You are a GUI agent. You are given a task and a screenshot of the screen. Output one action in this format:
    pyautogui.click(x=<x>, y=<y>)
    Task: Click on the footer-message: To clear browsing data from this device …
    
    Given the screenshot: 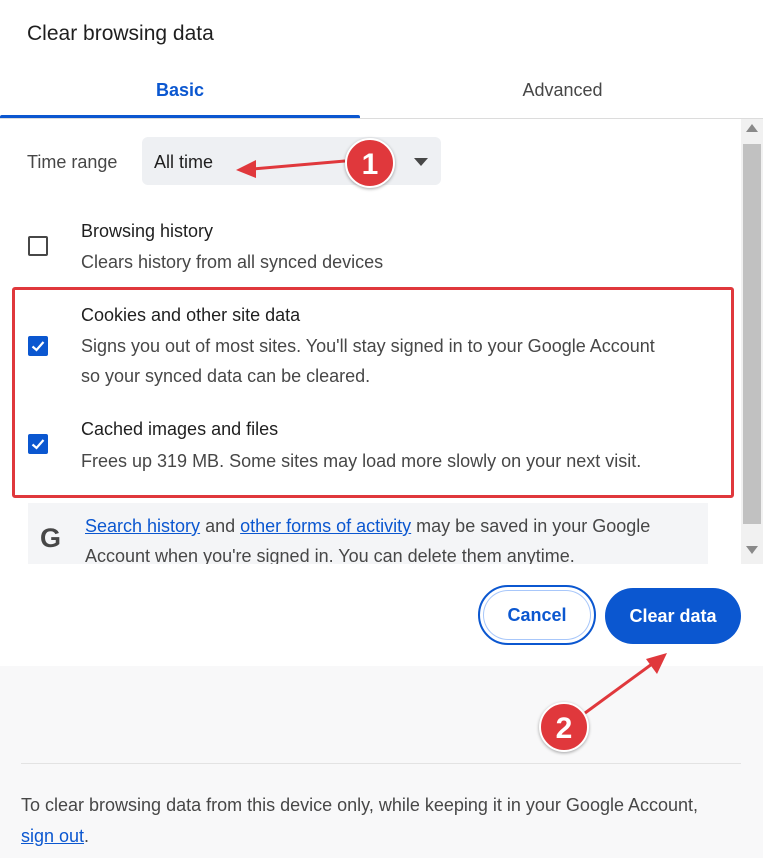 What is the action you would take?
    pyautogui.click(x=360, y=805)
    